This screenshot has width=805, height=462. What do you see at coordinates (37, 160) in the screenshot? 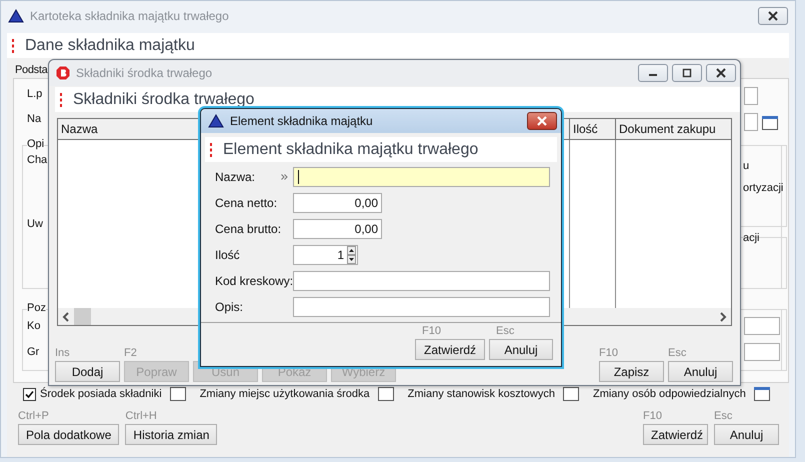
I see `field-label: Cha` at bounding box center [37, 160].